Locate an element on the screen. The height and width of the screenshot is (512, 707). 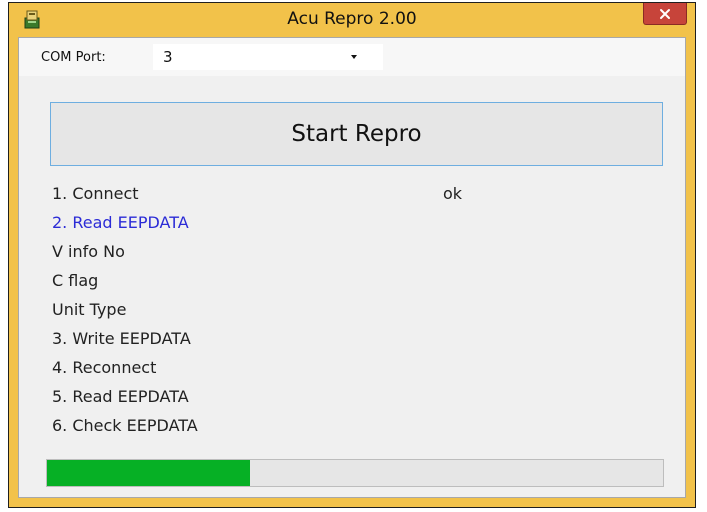
progress-bar is located at coordinates (355, 473).